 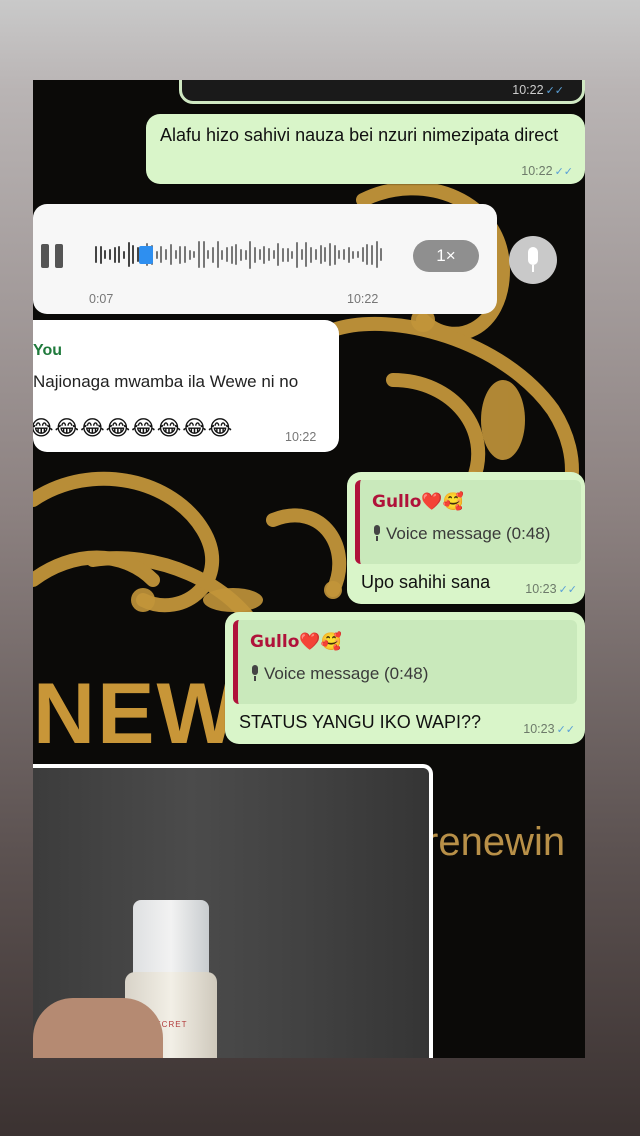 I want to click on message-emojis: 😂😂😂😂😂😂😂😂, so click(x=133, y=428).